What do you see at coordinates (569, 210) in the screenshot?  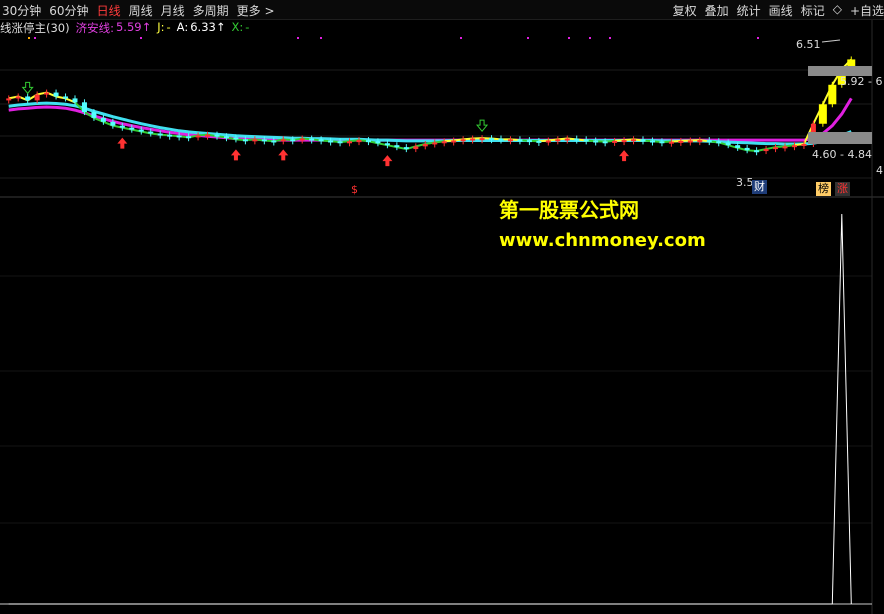 I see `watermark-title: 第一股票公式网` at bounding box center [569, 210].